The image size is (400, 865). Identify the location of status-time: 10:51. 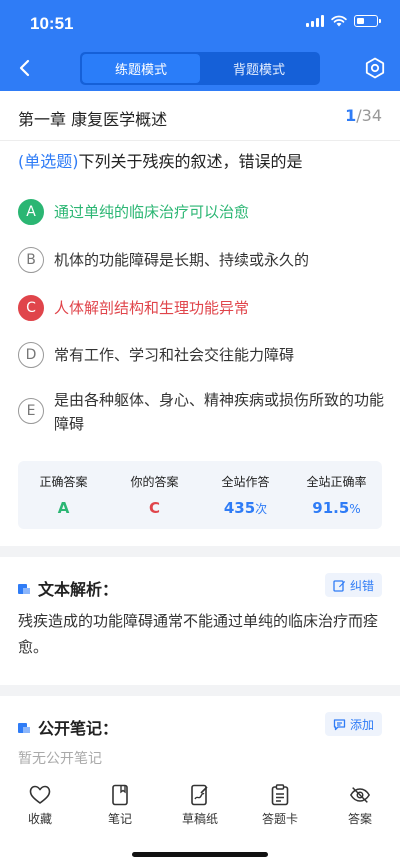
(52, 23).